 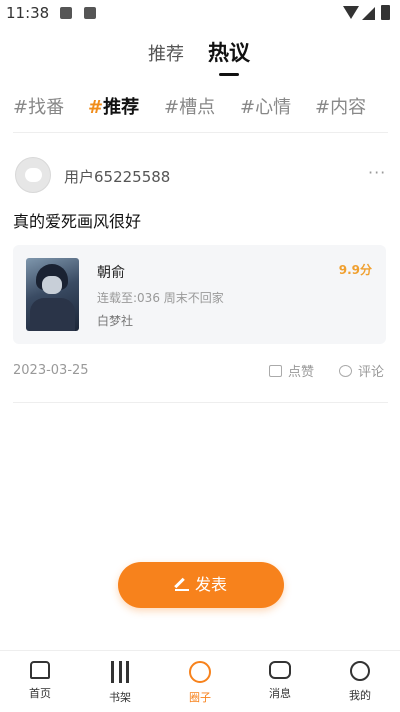 What do you see at coordinates (166, 53) in the screenshot?
I see `tab-recommend: 推荐` at bounding box center [166, 53].